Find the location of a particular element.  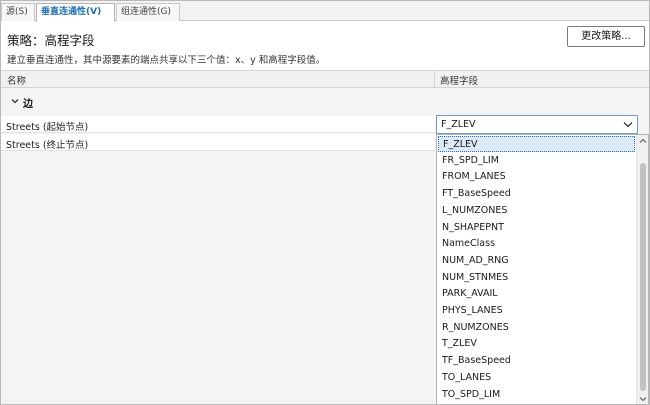

dropdown-scrollbar is located at coordinates (642, 270).